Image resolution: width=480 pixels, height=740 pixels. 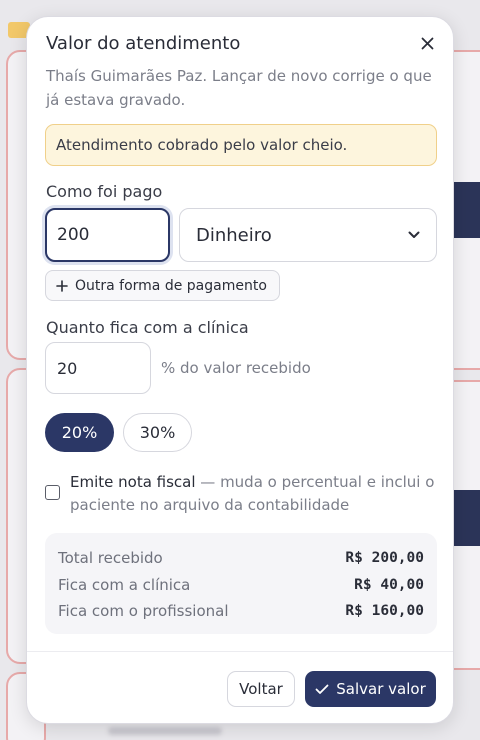 I want to click on save-label: Salvar valor, so click(x=381, y=689).